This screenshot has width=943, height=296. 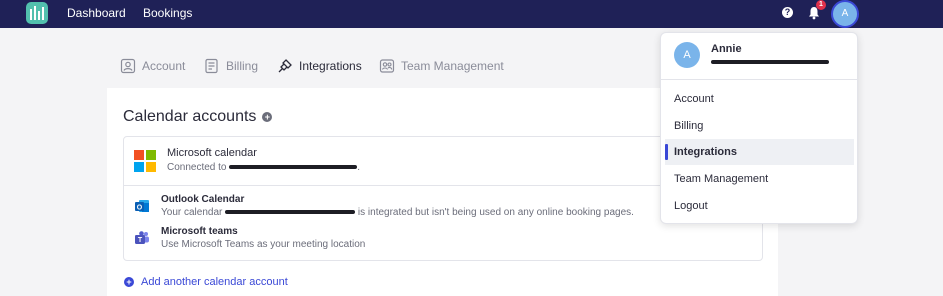 I want to click on menu-item-billing: Billing, so click(x=759, y=126).